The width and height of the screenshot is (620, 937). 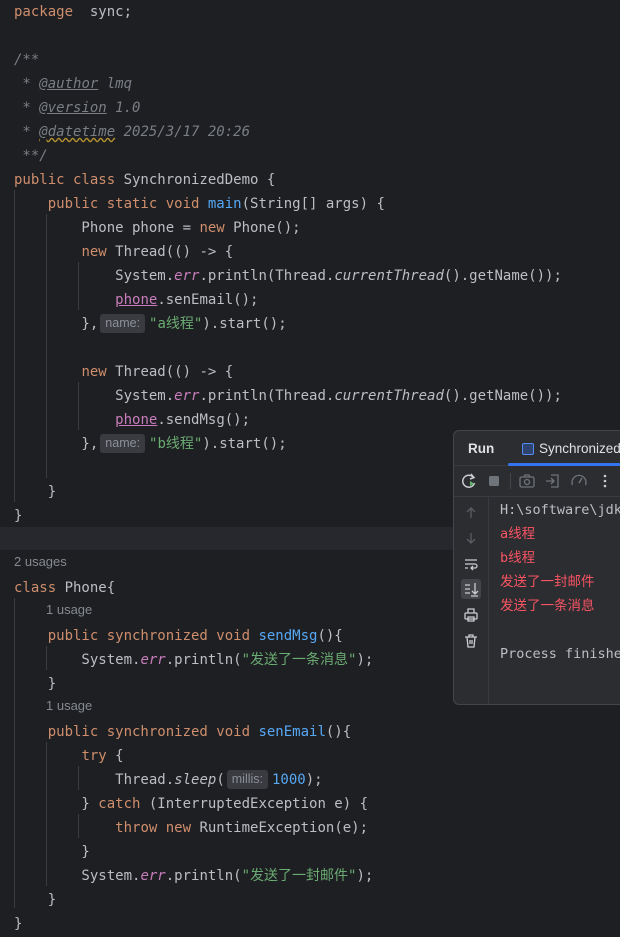 What do you see at coordinates (579, 481) in the screenshot?
I see `profiler-icon` at bounding box center [579, 481].